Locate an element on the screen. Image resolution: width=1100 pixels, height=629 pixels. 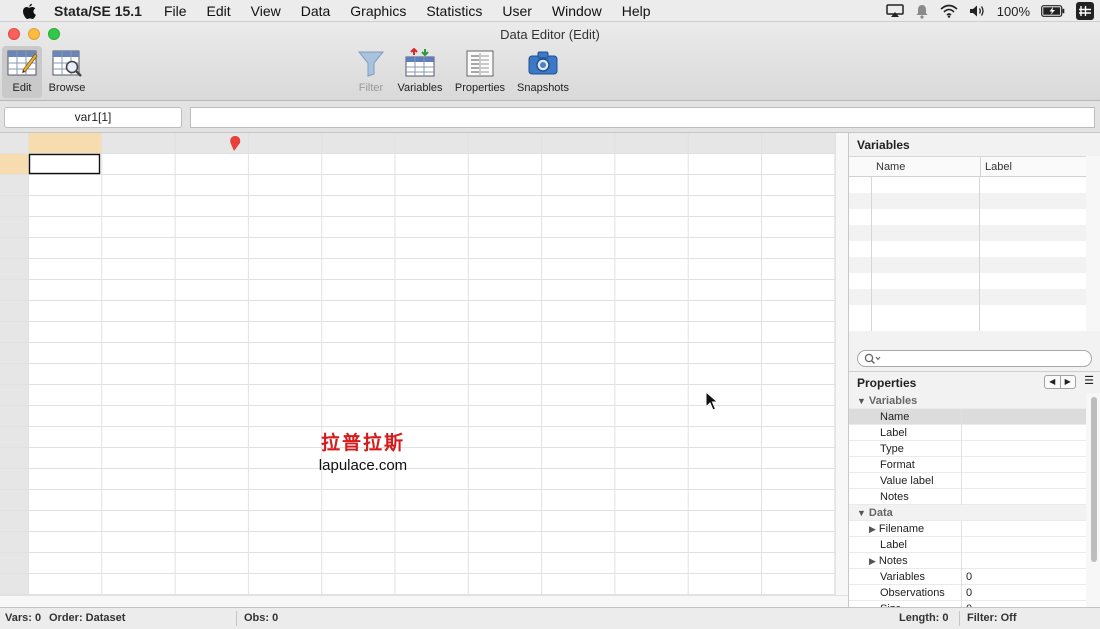
browse-mode-button: Browse is located at coordinates (67, 70).